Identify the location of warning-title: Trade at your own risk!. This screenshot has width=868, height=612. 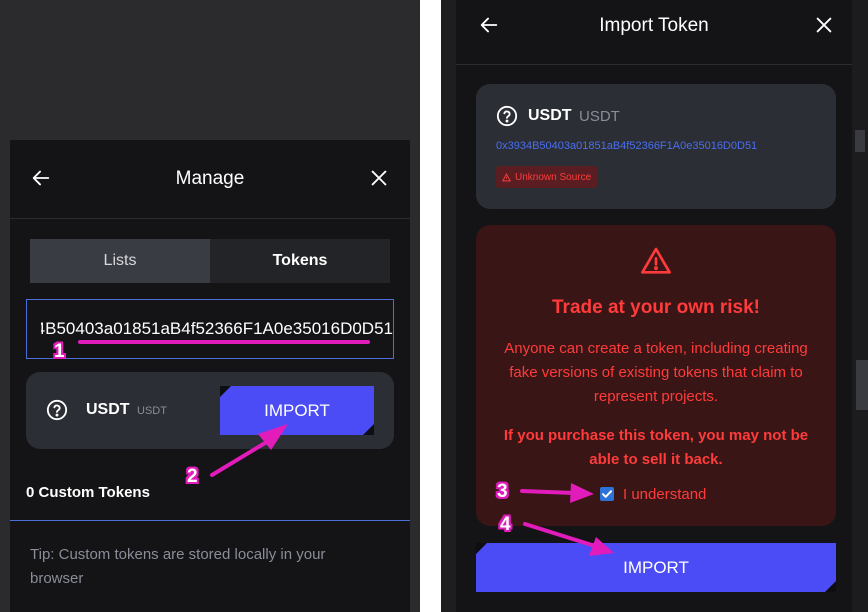
(656, 307).